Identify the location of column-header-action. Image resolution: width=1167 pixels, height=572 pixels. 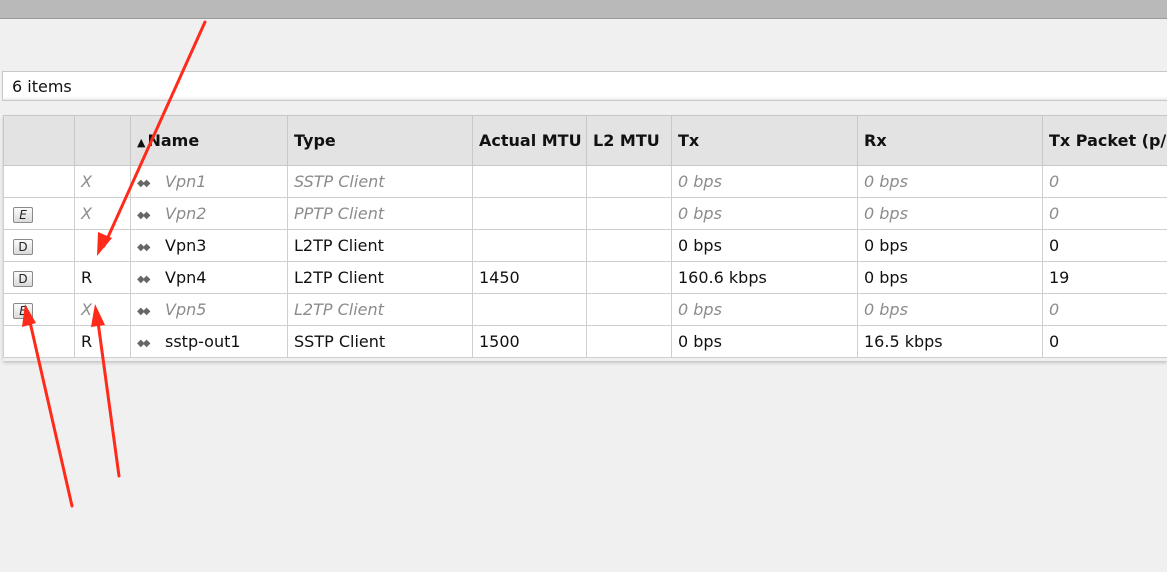
(39, 140).